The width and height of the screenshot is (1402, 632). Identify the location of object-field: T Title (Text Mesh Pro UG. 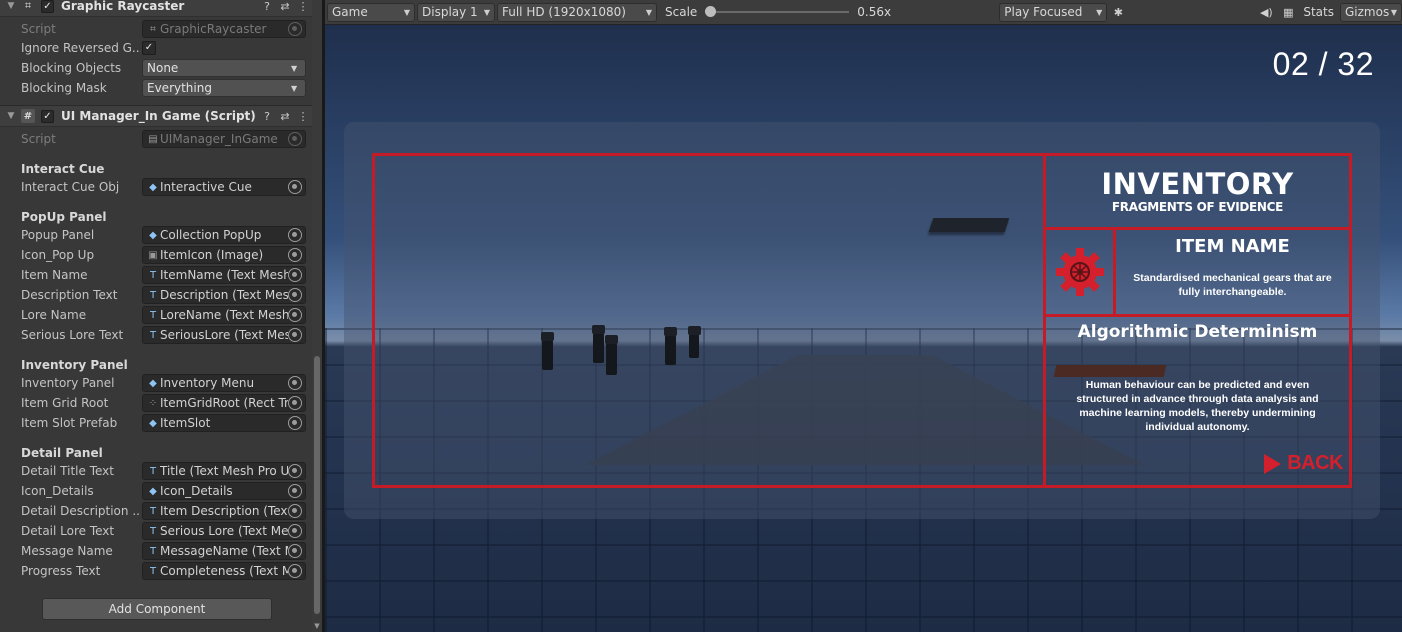
(224, 471).